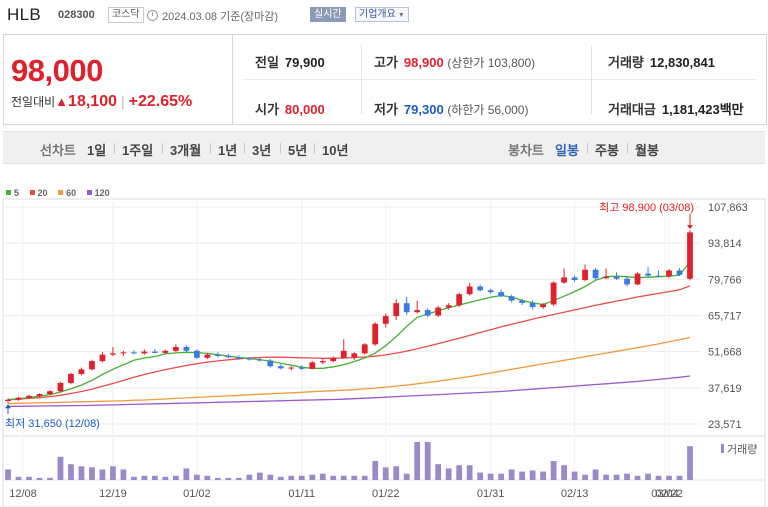 This screenshot has height=507, width=768. I want to click on y-tick-label: 51,668, so click(725, 353).